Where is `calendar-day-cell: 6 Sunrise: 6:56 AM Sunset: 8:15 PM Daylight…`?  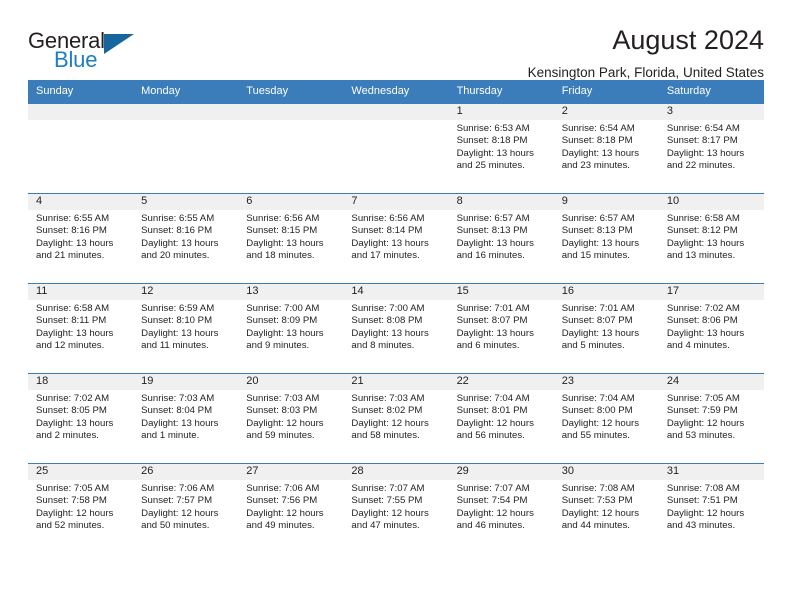 calendar-day-cell: 6 Sunrise: 6:56 AM Sunset: 8:15 PM Daylight… is located at coordinates (291, 238).